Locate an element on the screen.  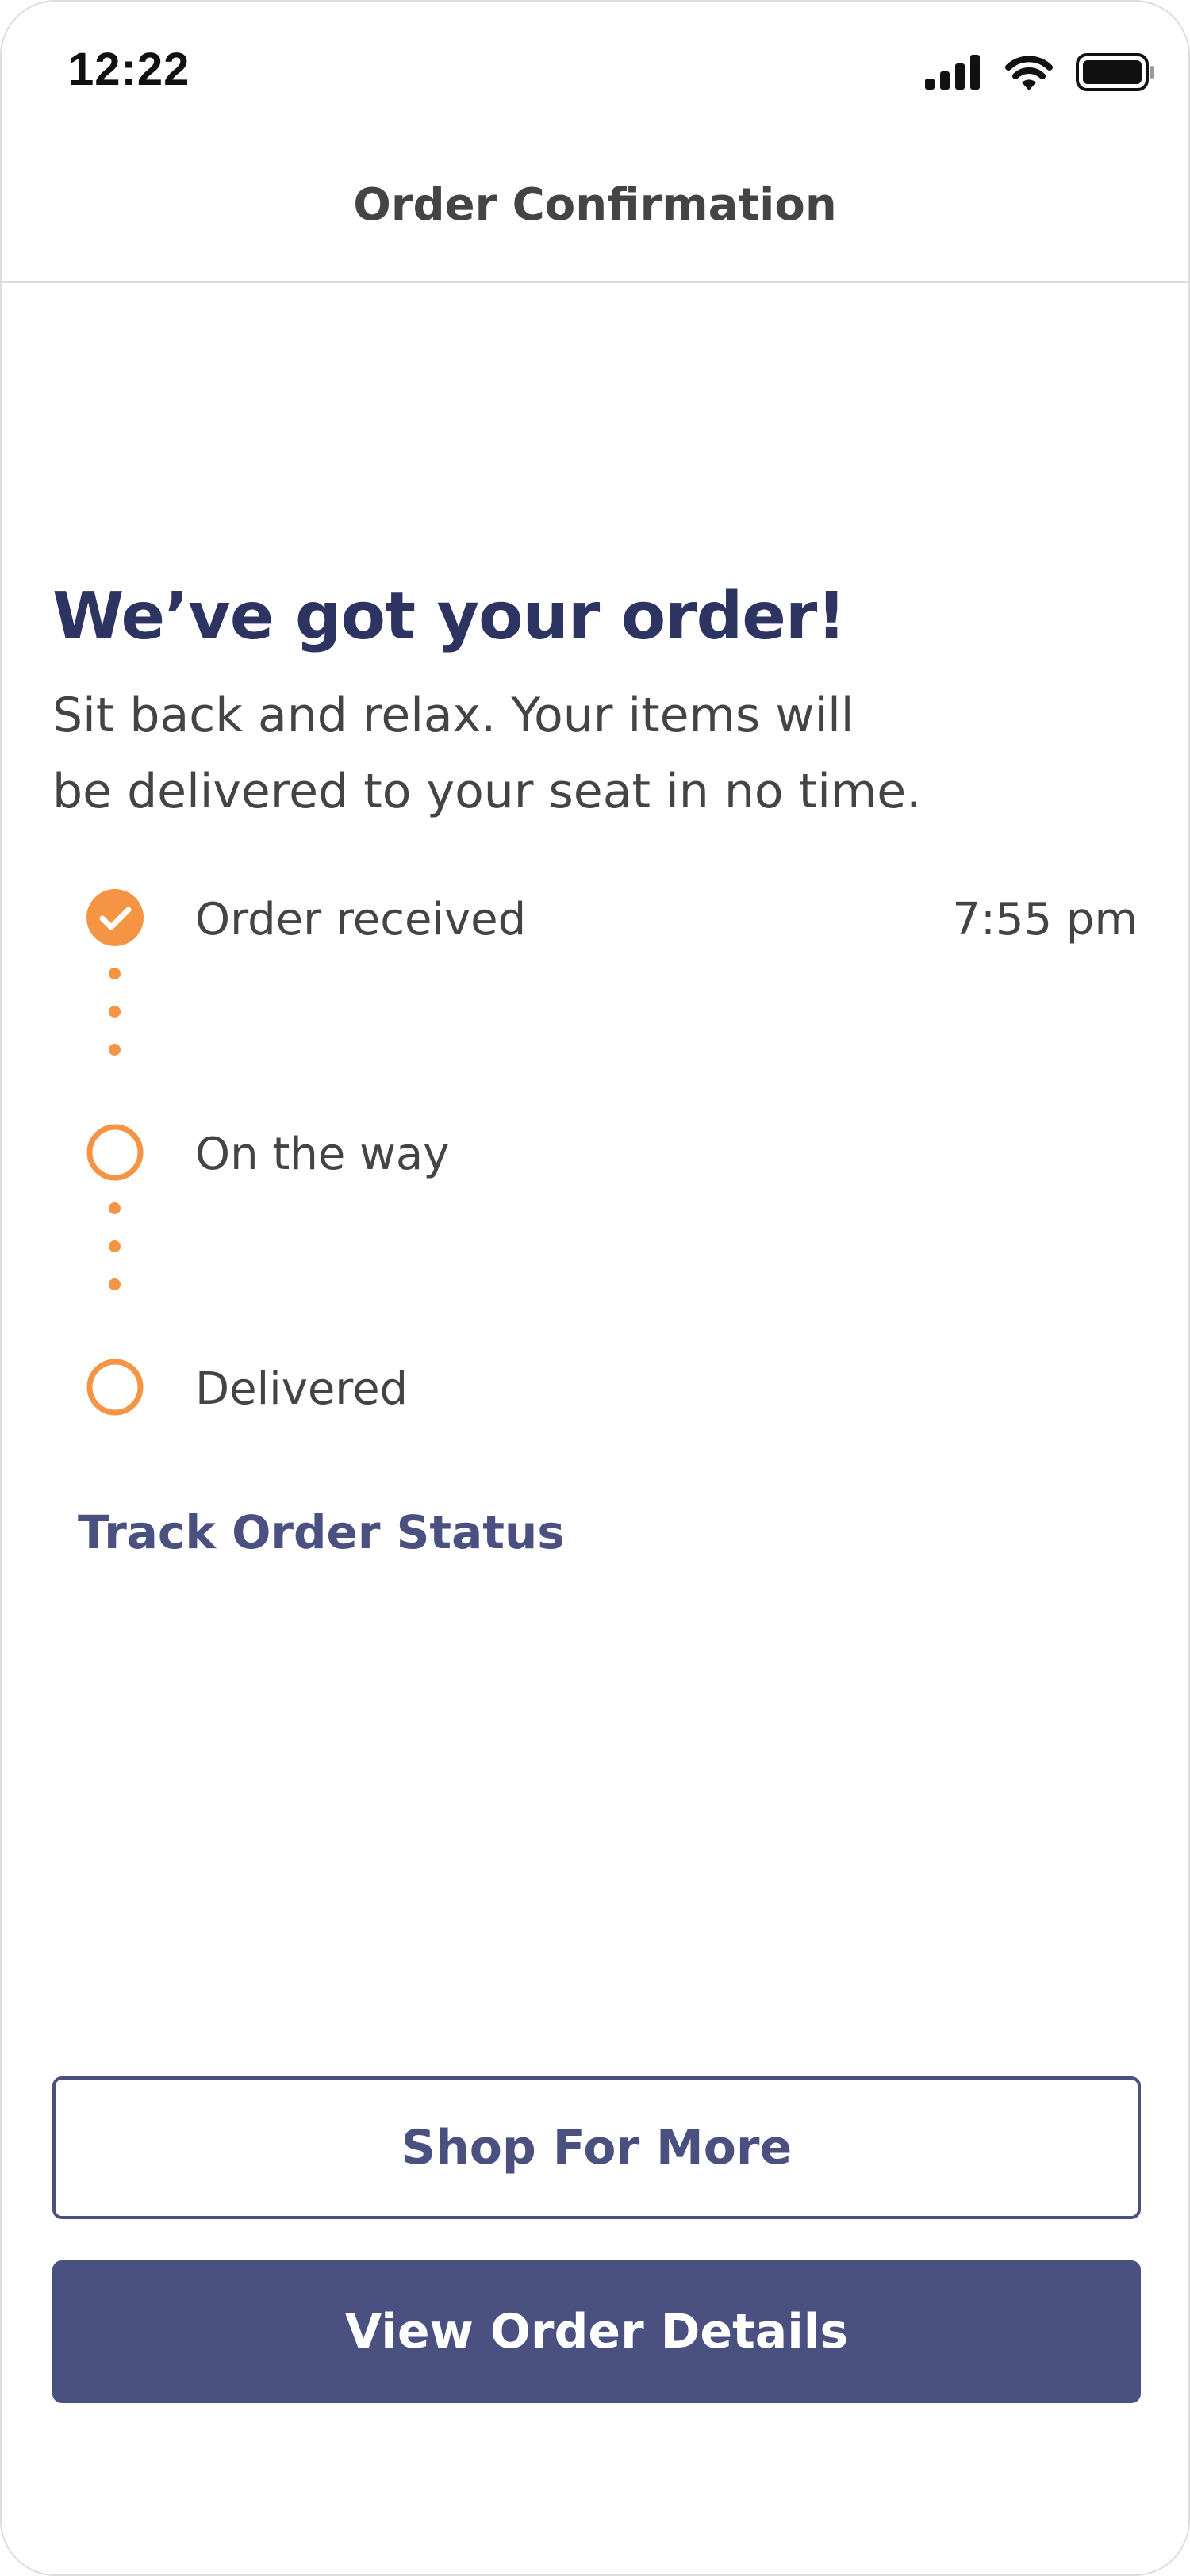
confirmation-headline: We’ve got your order! is located at coordinates (449, 616).